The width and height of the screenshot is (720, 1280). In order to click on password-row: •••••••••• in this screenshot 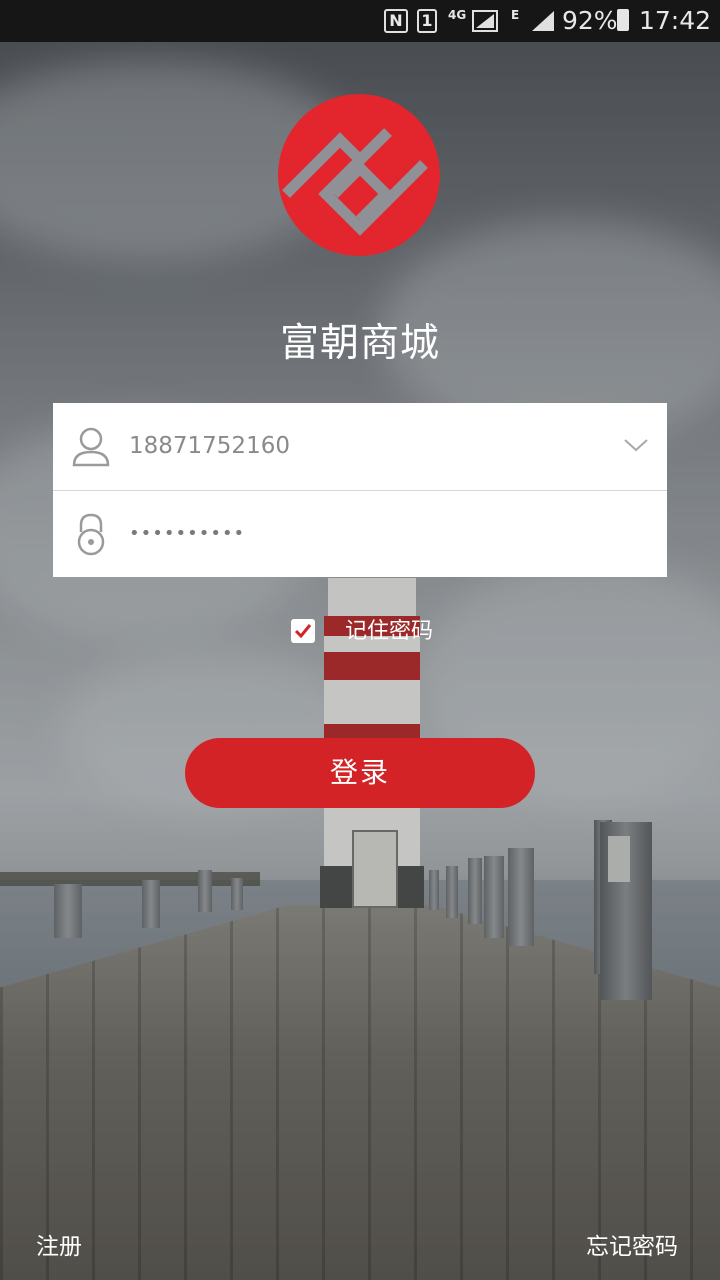, I will do `click(360, 533)`.